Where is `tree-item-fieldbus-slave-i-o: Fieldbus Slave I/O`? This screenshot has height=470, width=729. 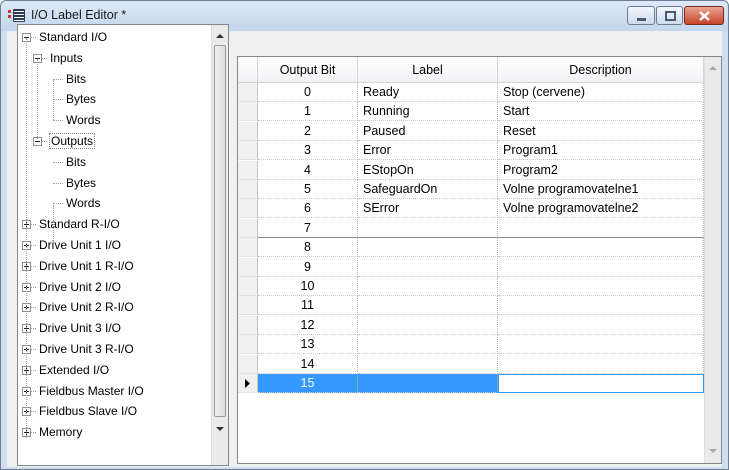 tree-item-fieldbus-slave-i-o: Fieldbus Slave I/O is located at coordinates (88, 411).